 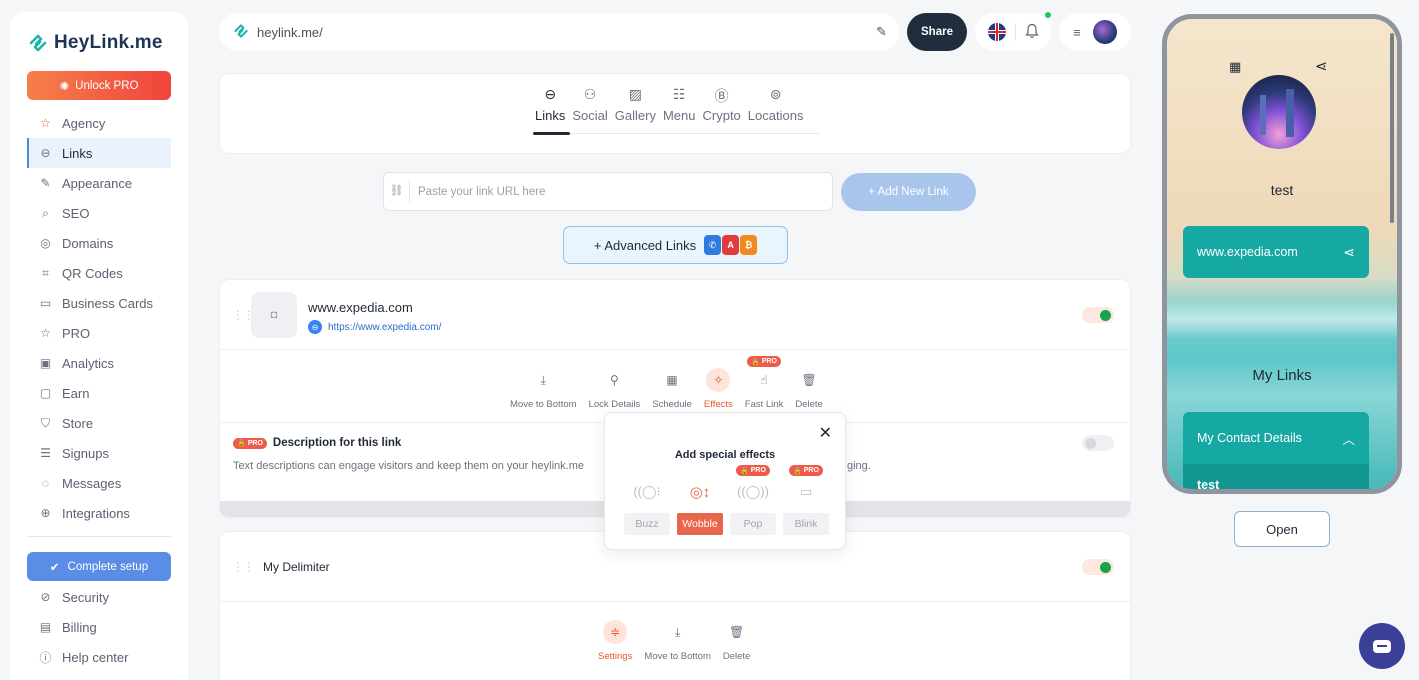 I want to click on tab-crypto: Ⓑ Crypto, so click(x=722, y=104).